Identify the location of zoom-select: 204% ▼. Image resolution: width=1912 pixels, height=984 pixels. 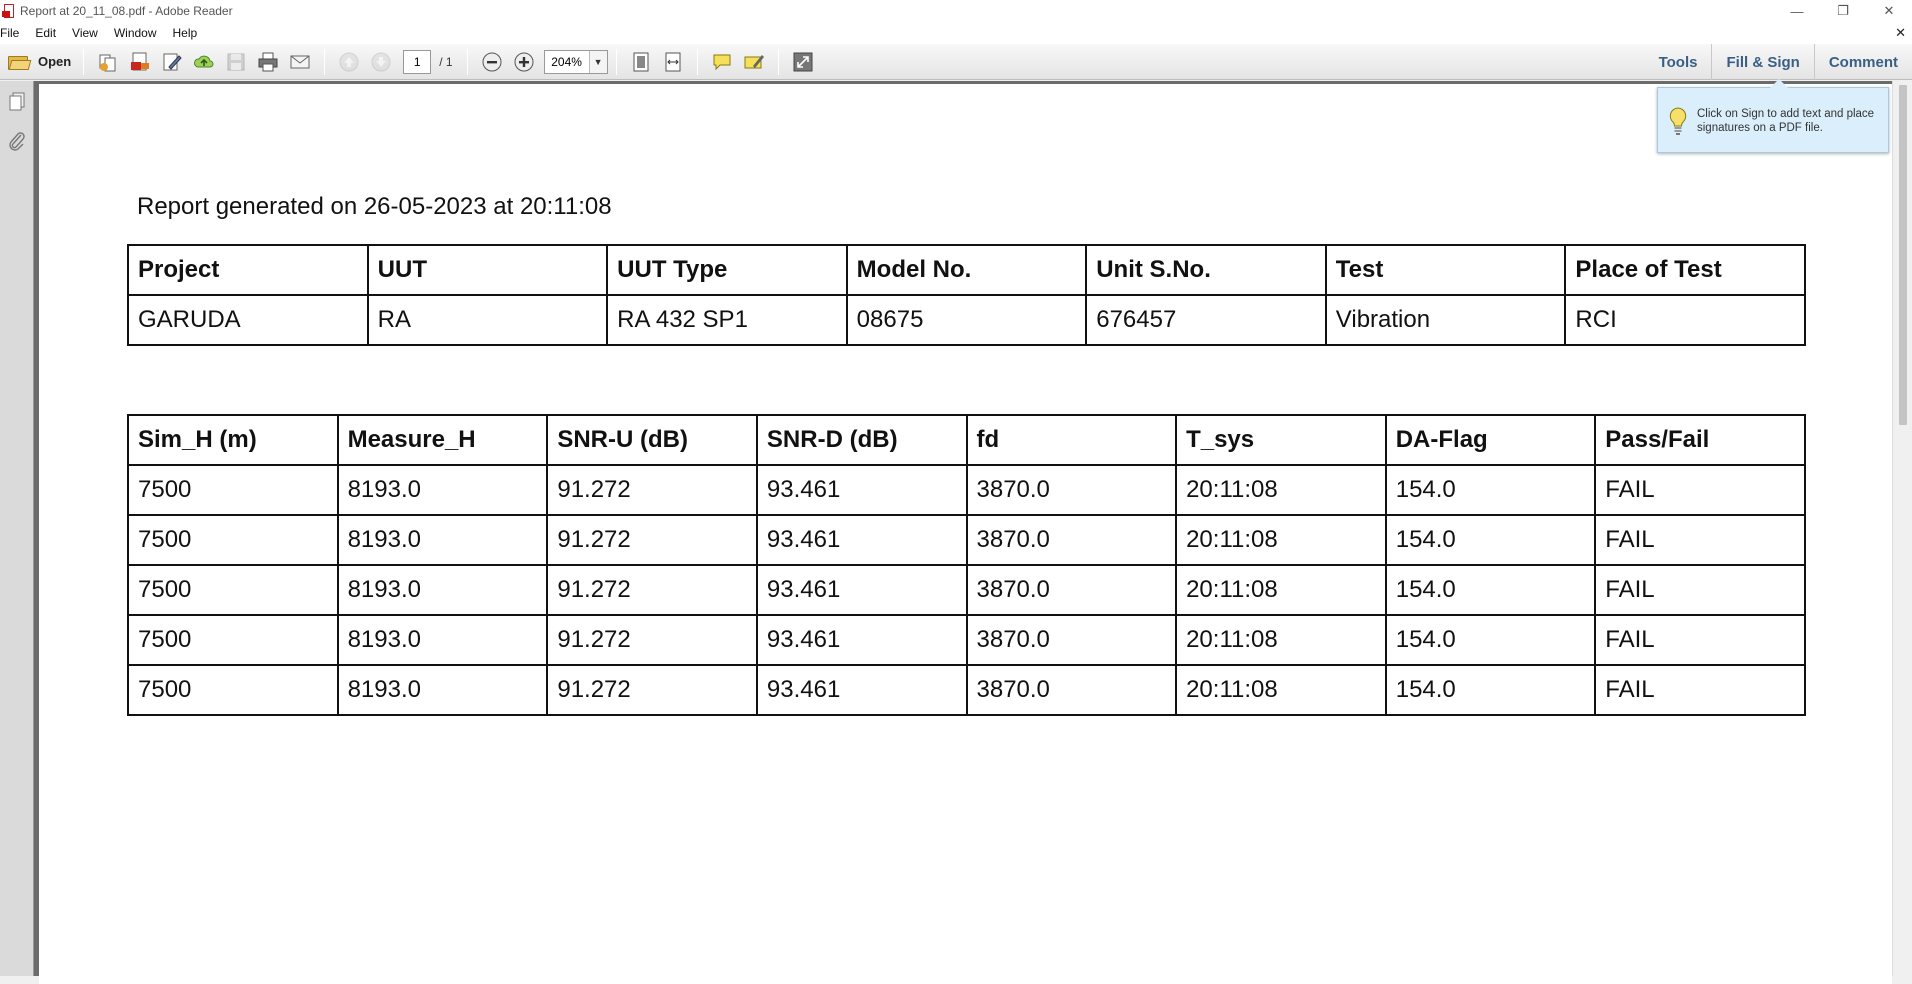
(575, 61).